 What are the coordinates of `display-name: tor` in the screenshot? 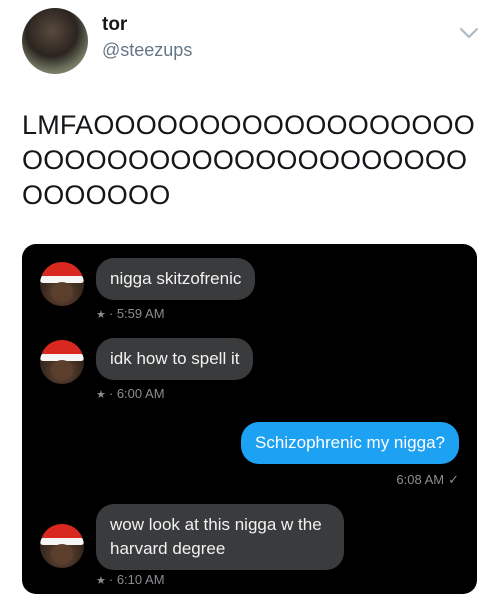 It's located at (114, 25).